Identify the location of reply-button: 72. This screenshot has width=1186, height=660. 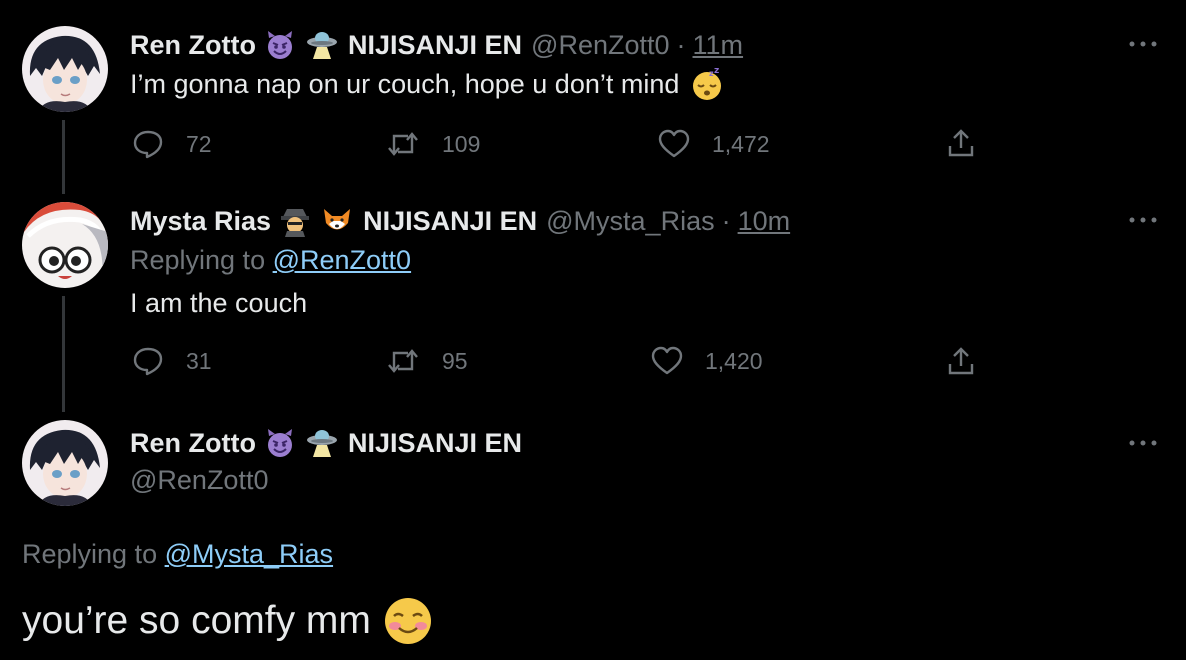
(172, 144).